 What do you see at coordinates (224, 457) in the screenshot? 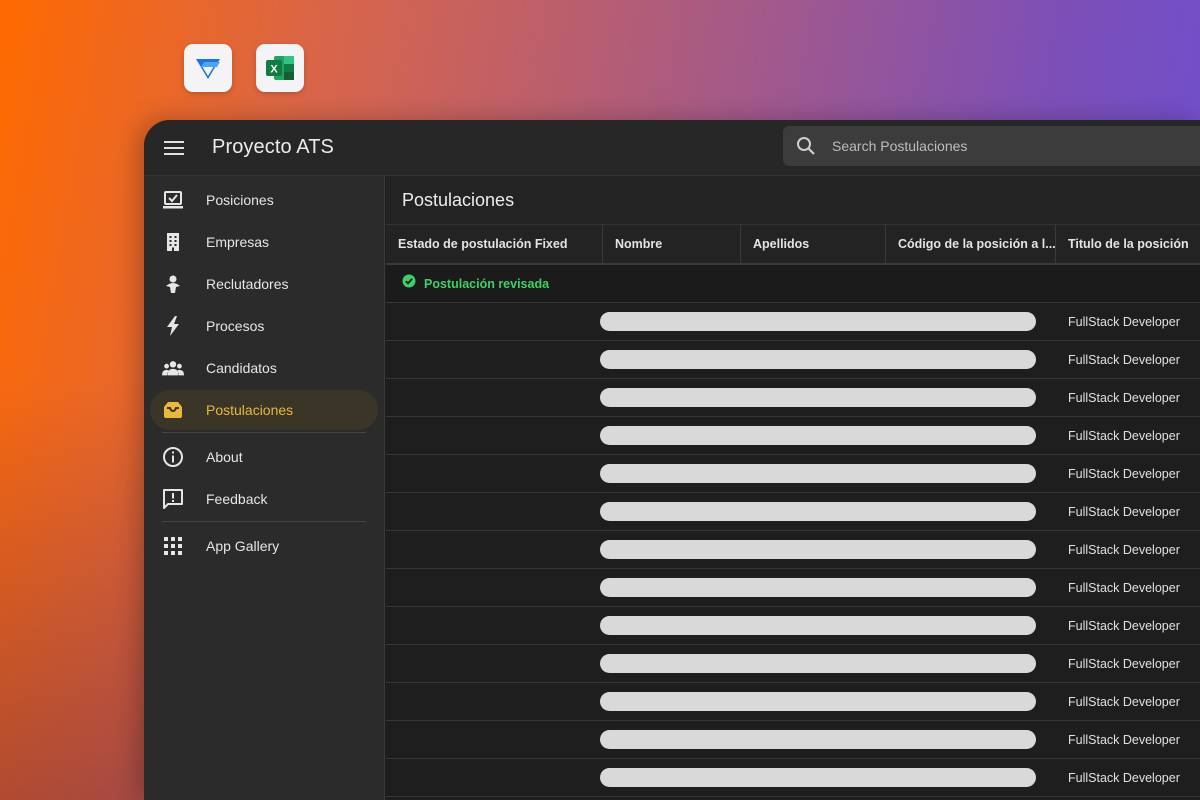
I see `sidebar-item-label: About` at bounding box center [224, 457].